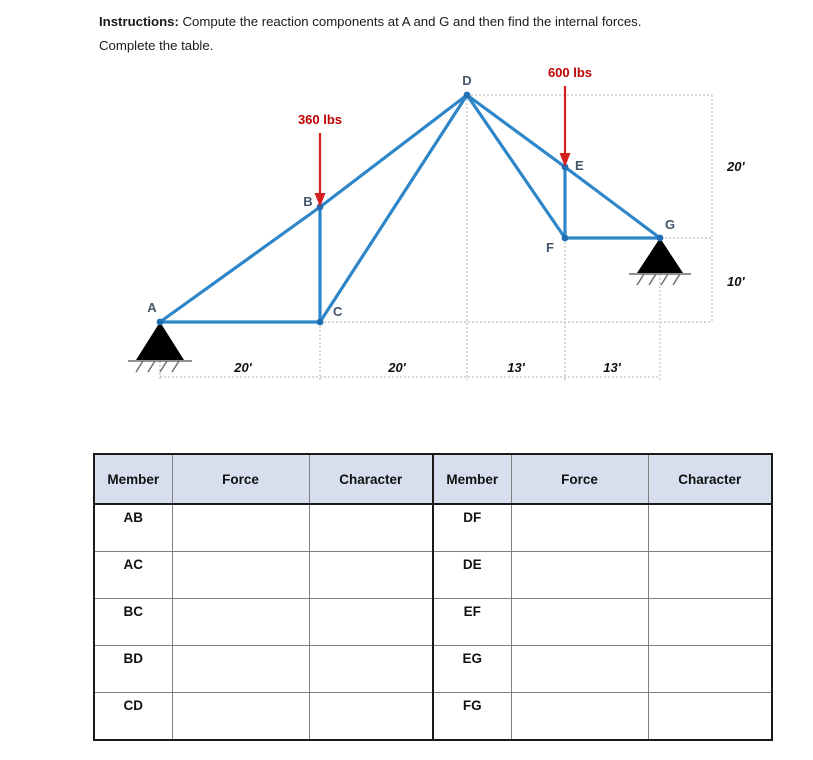 The height and width of the screenshot is (760, 813). I want to click on cell-member-right: FG, so click(472, 716).